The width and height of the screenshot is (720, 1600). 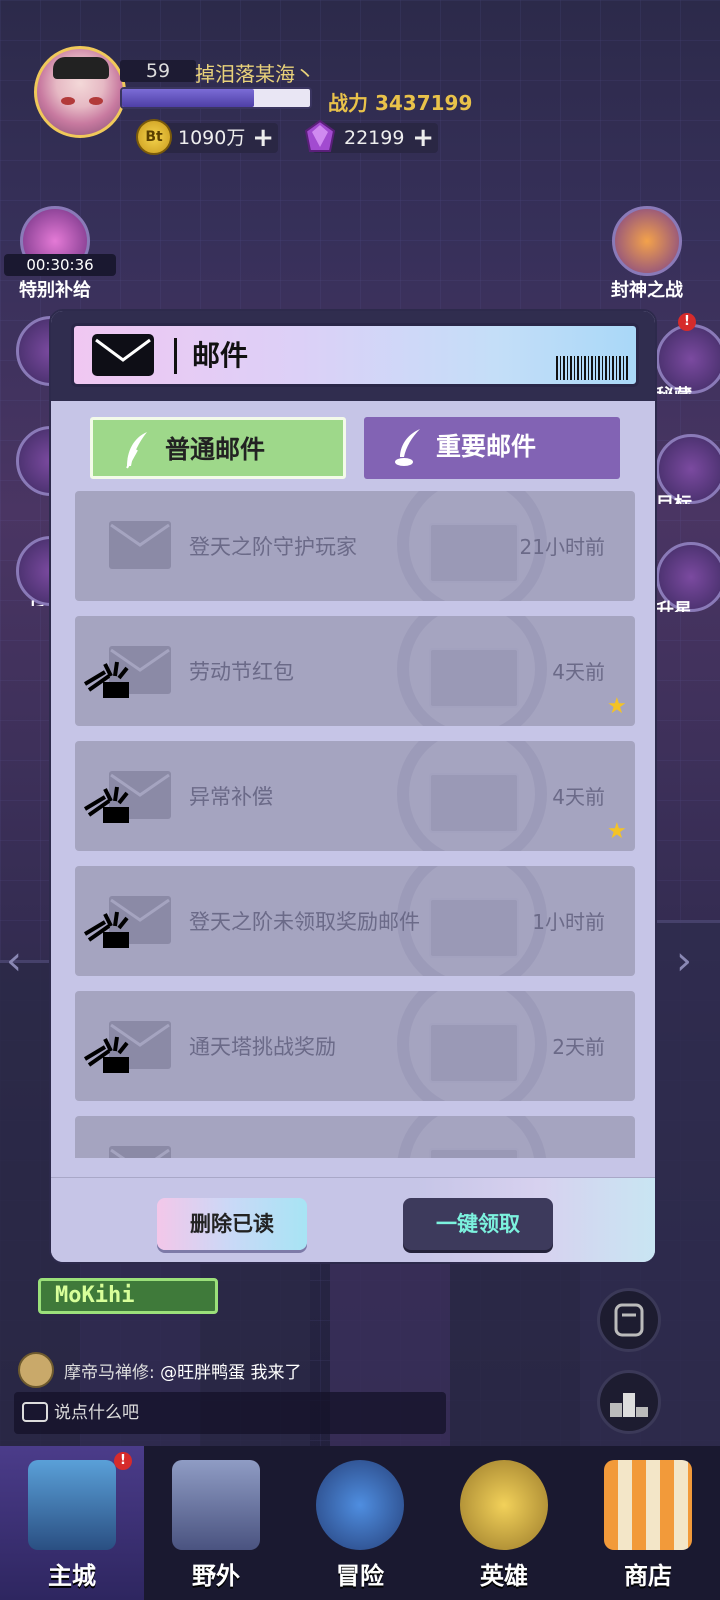 I want to click on backpack-icon, so click(x=629, y=1320).